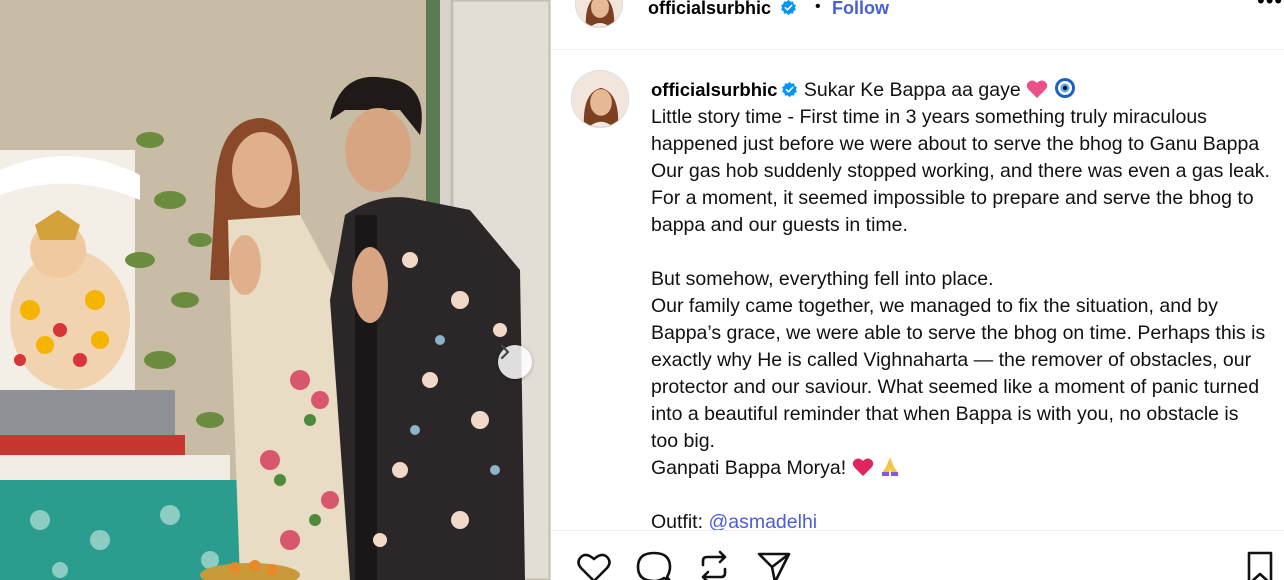  Describe the element at coordinates (917, 25) in the screenshot. I see `post-header: officialsurbhic • Follow •••` at that location.